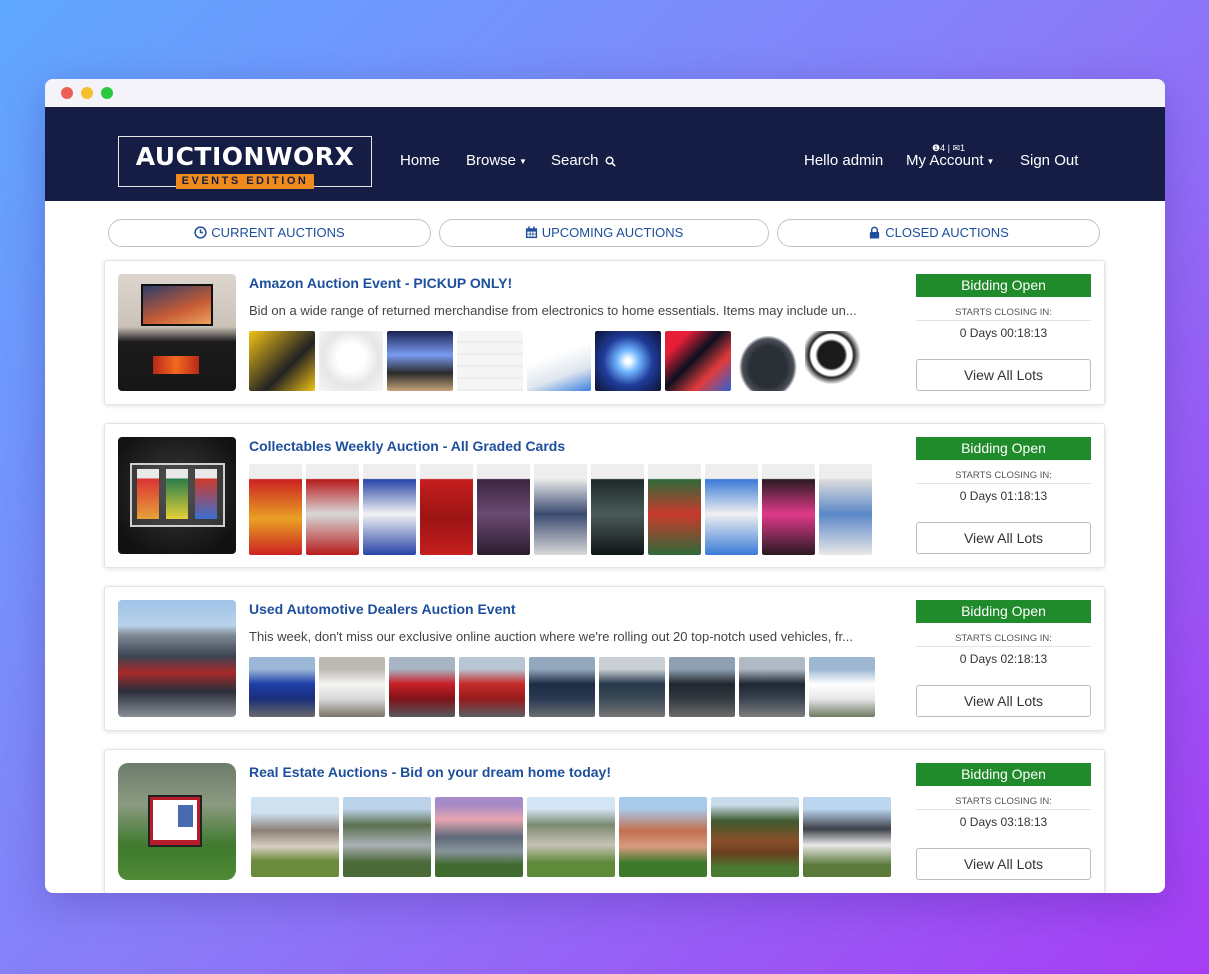 The image size is (1209, 974). What do you see at coordinates (575, 160) in the screenshot?
I see `nav-search-label: Search` at bounding box center [575, 160].